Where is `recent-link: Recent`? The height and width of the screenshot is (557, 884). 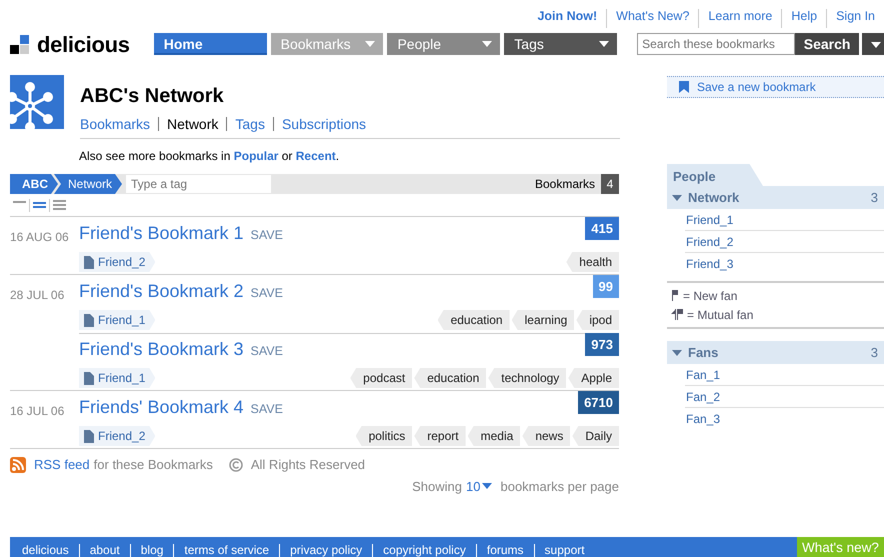 recent-link: Recent is located at coordinates (316, 156).